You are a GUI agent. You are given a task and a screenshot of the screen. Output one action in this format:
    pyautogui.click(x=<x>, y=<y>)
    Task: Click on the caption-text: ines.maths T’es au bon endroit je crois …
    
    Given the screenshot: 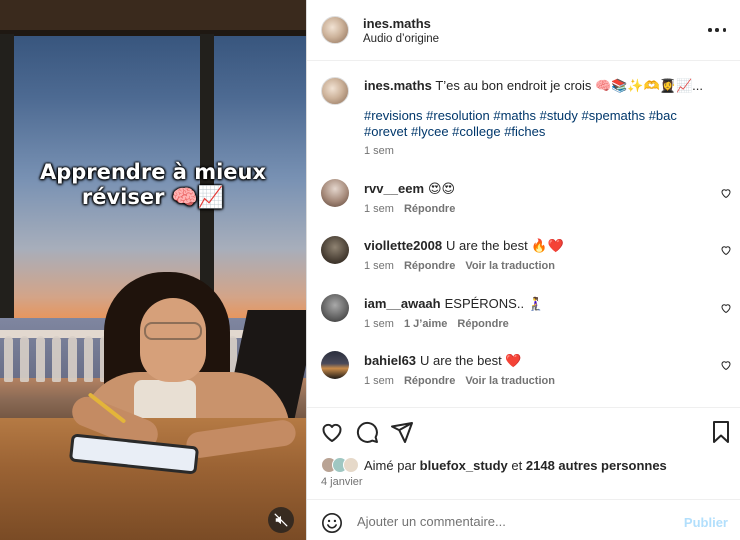 What is the action you would take?
    pyautogui.click(x=544, y=85)
    